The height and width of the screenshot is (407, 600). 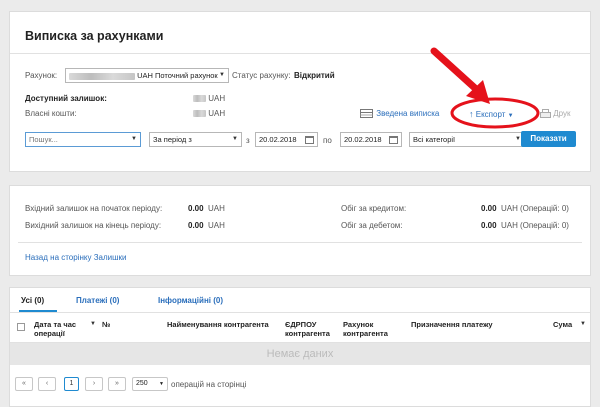 I want to click on from-date-value: 20.02.2018, so click(x=278, y=139).